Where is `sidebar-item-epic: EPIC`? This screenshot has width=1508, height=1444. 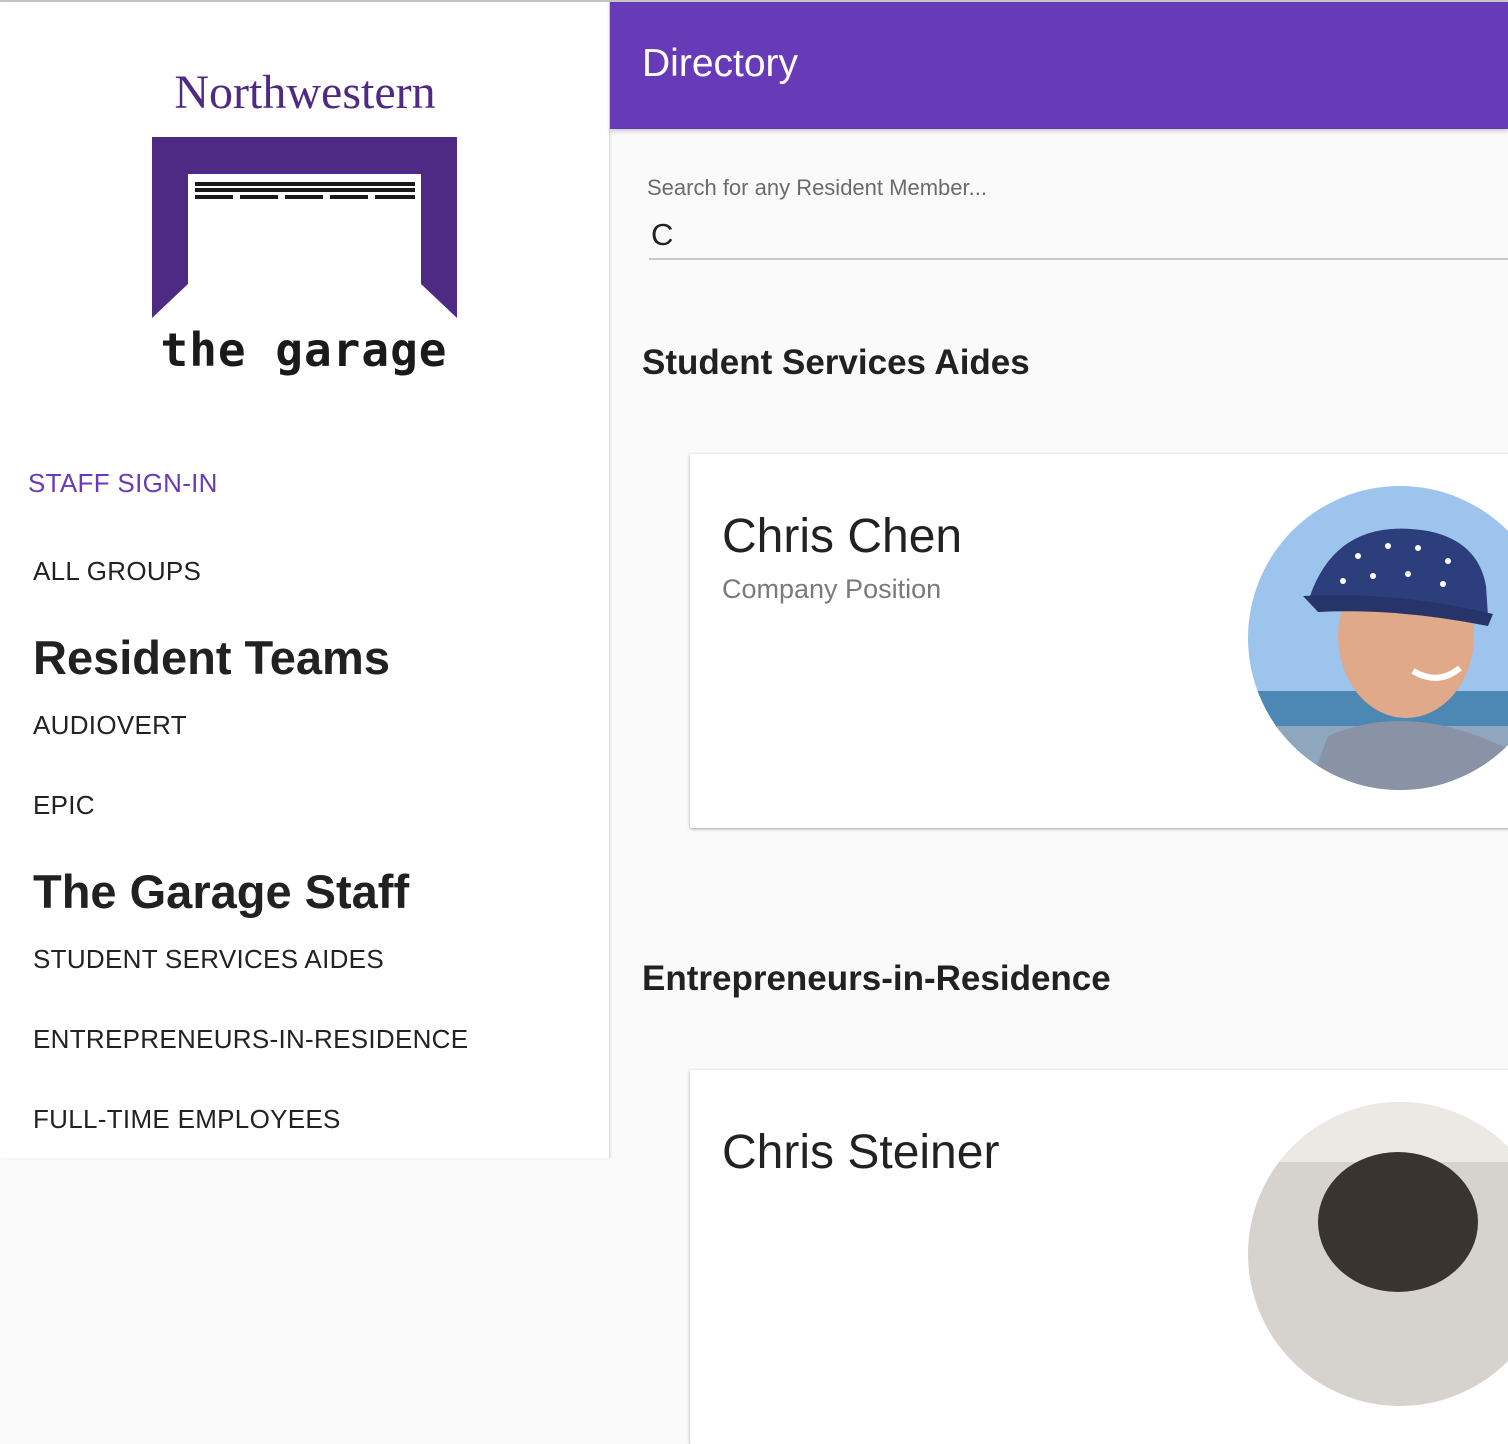 sidebar-item-epic: EPIC is located at coordinates (64, 805).